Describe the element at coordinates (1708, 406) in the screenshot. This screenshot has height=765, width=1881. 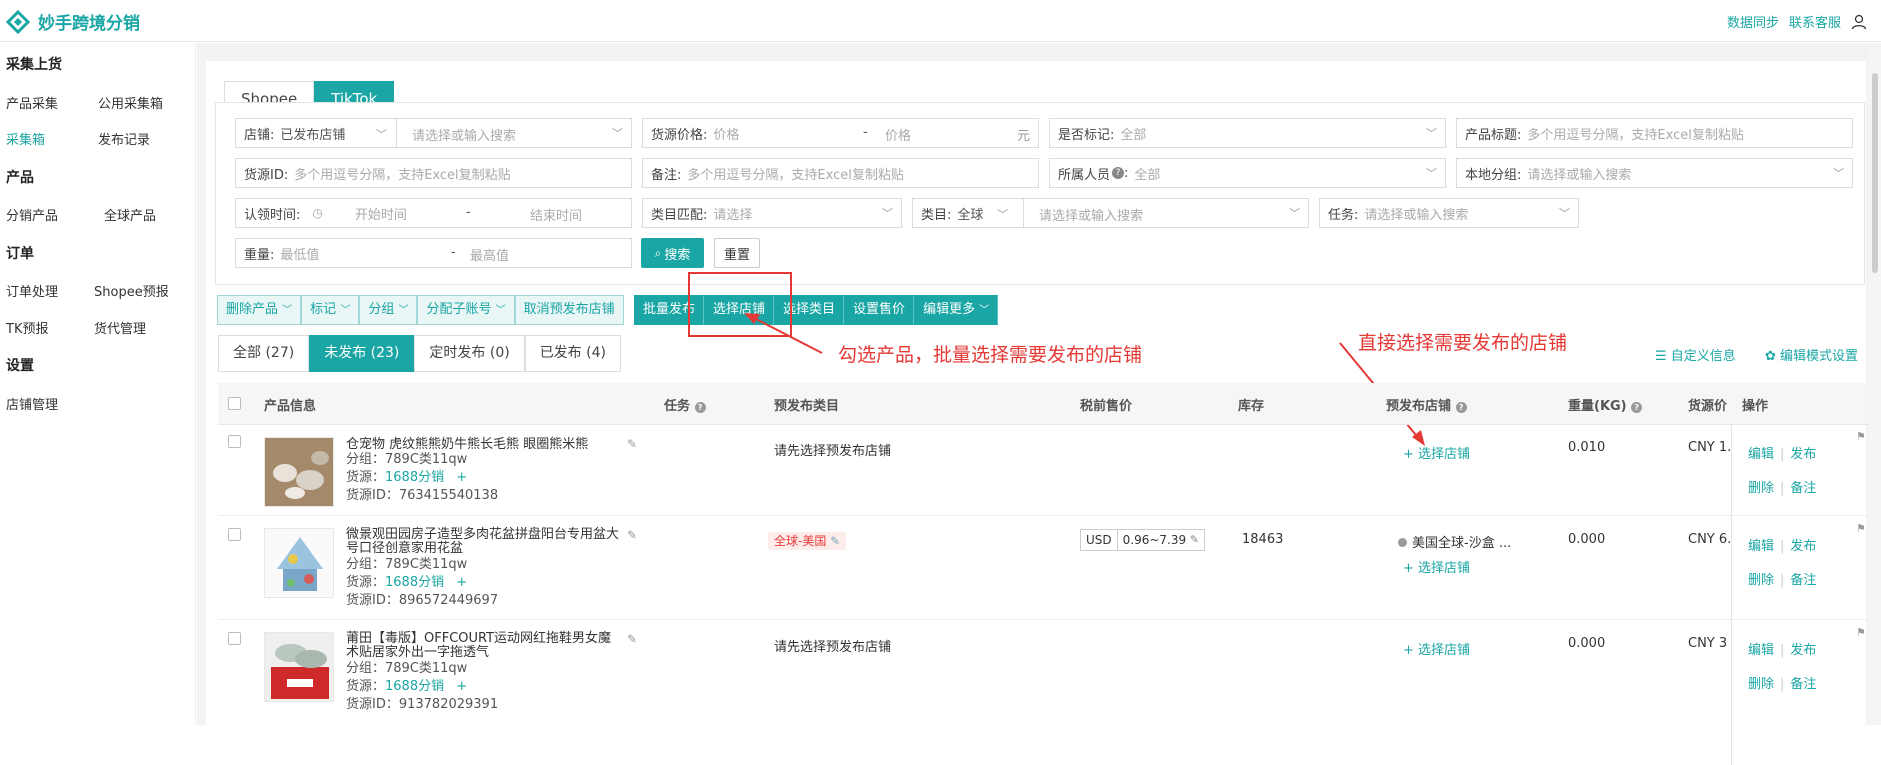
I see `th-source-price: 货源价` at that location.